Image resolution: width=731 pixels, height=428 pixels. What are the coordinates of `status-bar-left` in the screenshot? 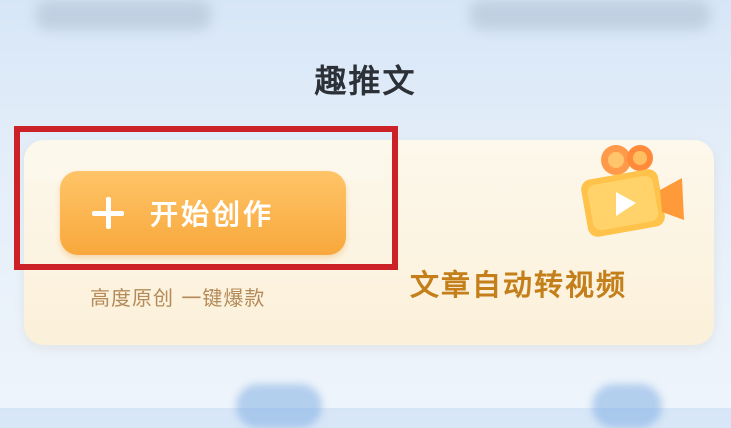 It's located at (123, 15).